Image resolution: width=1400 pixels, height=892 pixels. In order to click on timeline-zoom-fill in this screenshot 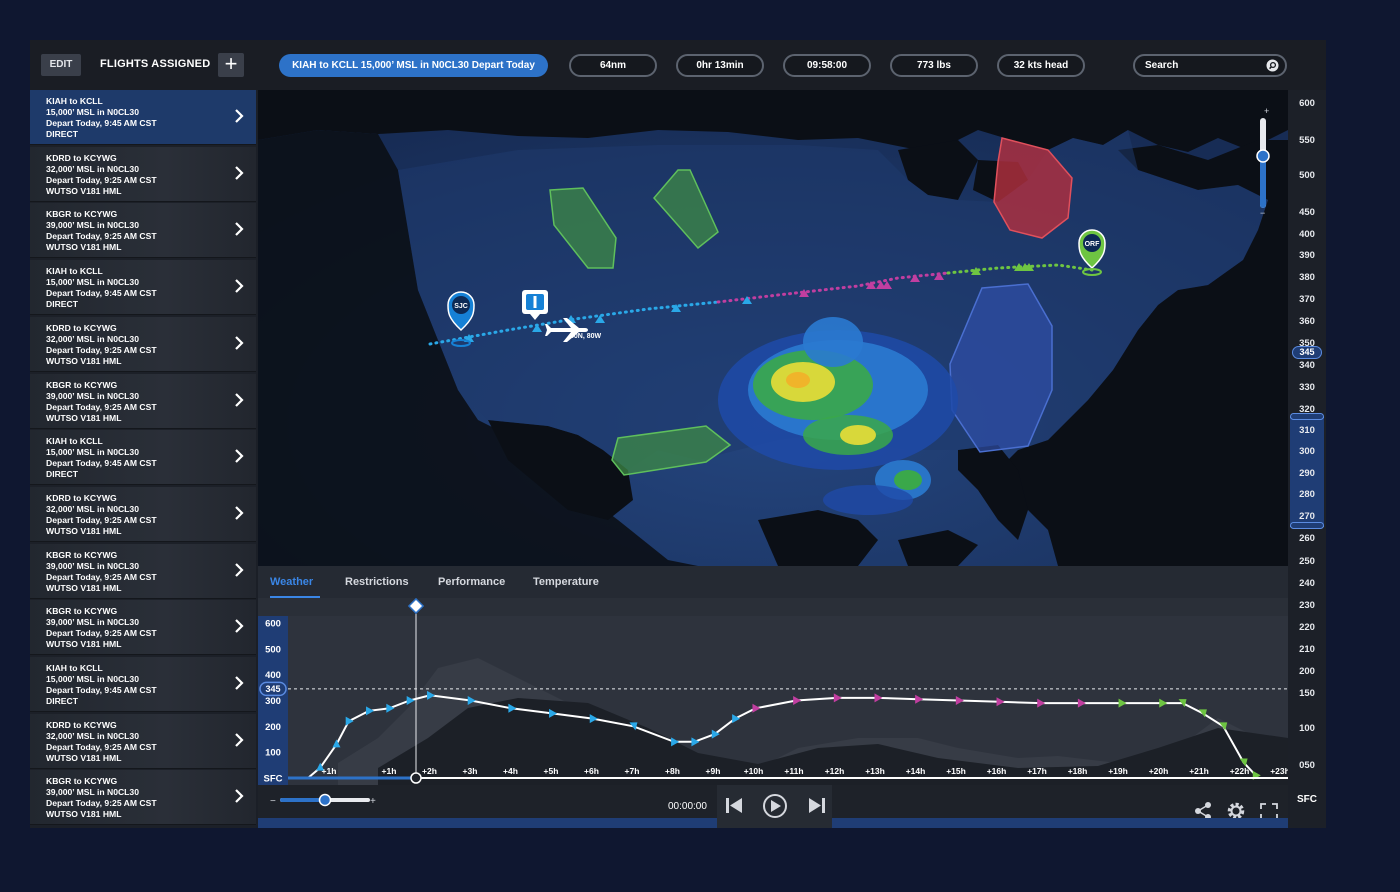, I will do `click(302, 800)`.